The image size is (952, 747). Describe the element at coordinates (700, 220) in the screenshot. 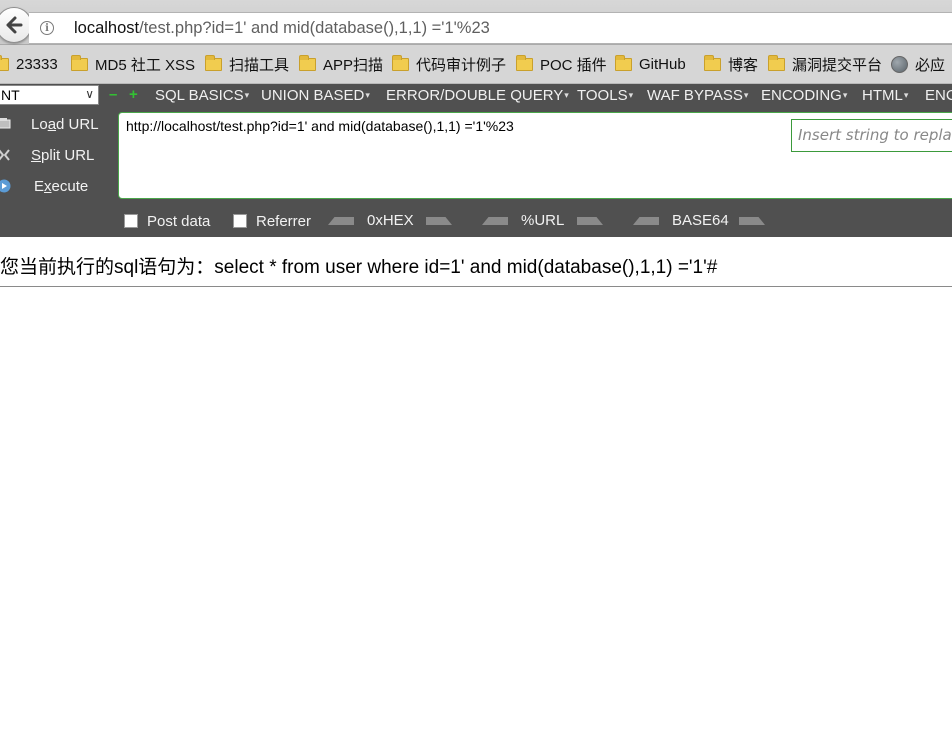

I see `base64-encoder-label: BASE64` at that location.